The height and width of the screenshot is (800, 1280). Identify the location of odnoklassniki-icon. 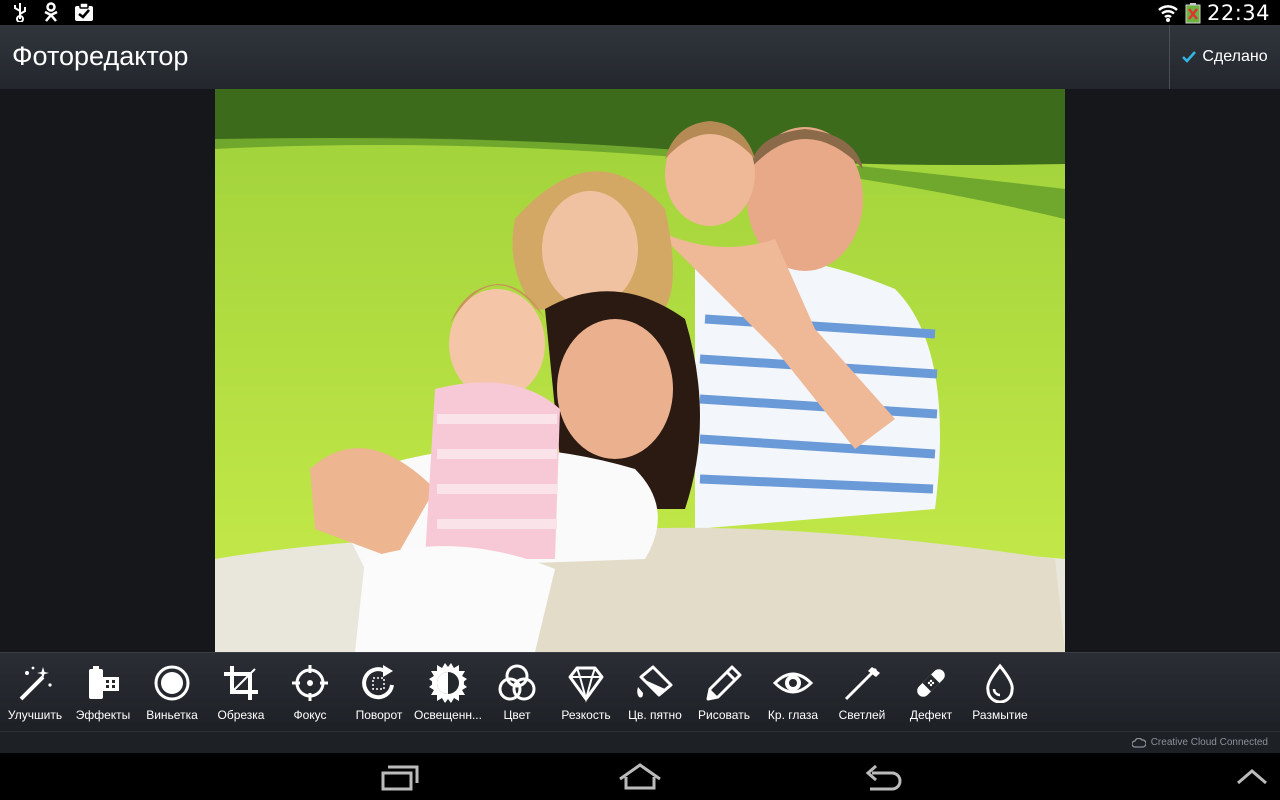
(51, 12).